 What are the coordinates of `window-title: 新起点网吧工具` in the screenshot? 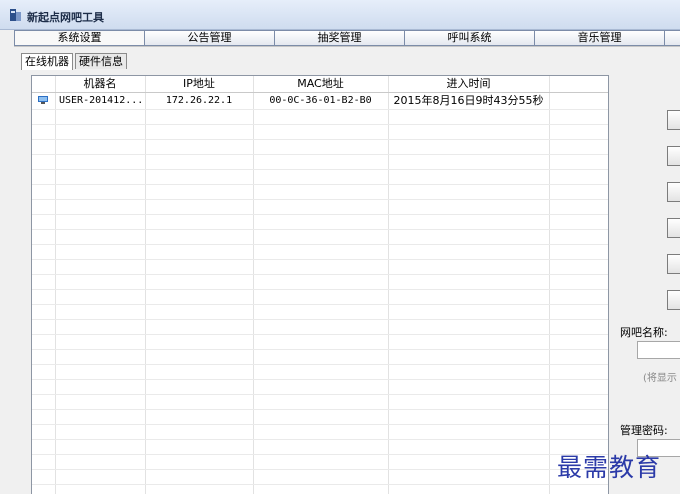 It's located at (65, 17).